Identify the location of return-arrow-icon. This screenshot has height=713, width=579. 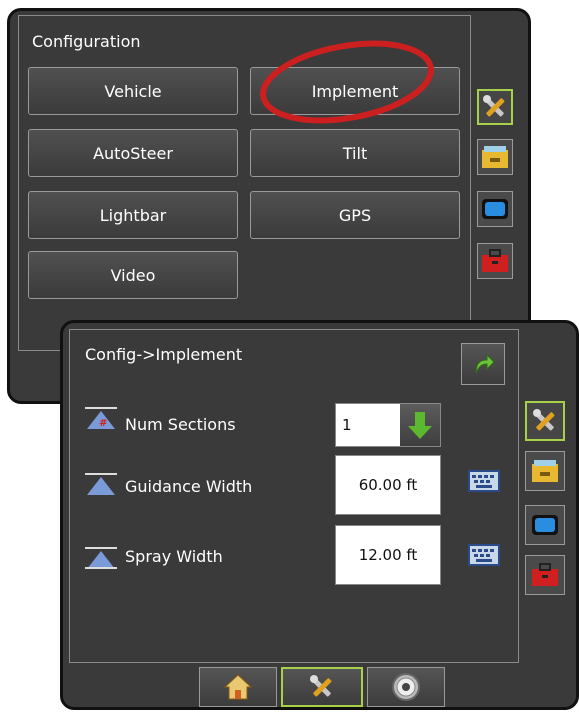
(485, 363).